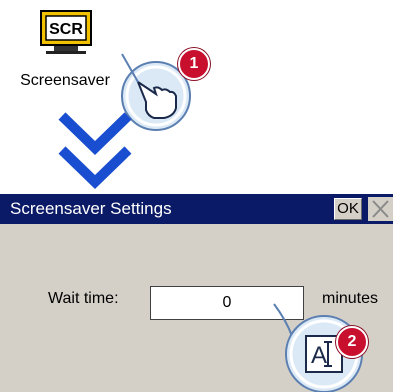 The image size is (393, 392). What do you see at coordinates (91, 208) in the screenshot?
I see `dialog-title: Screensaver Settings` at bounding box center [91, 208].